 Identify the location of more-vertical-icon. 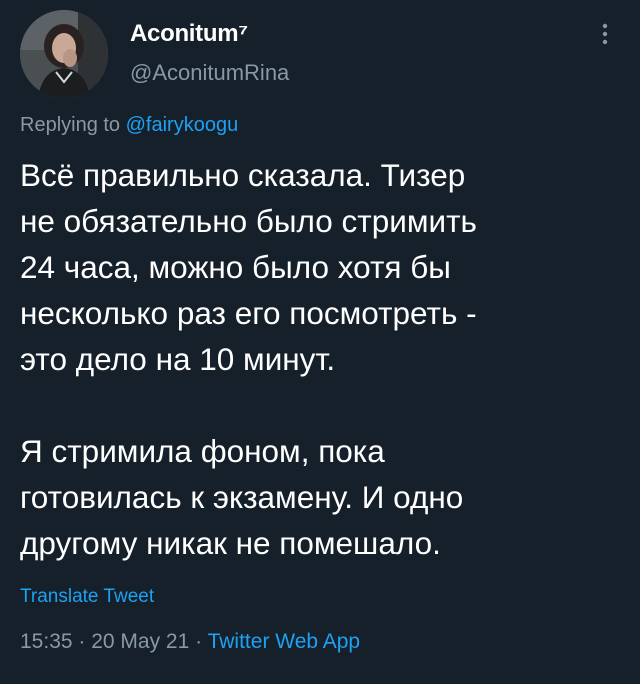
(605, 34).